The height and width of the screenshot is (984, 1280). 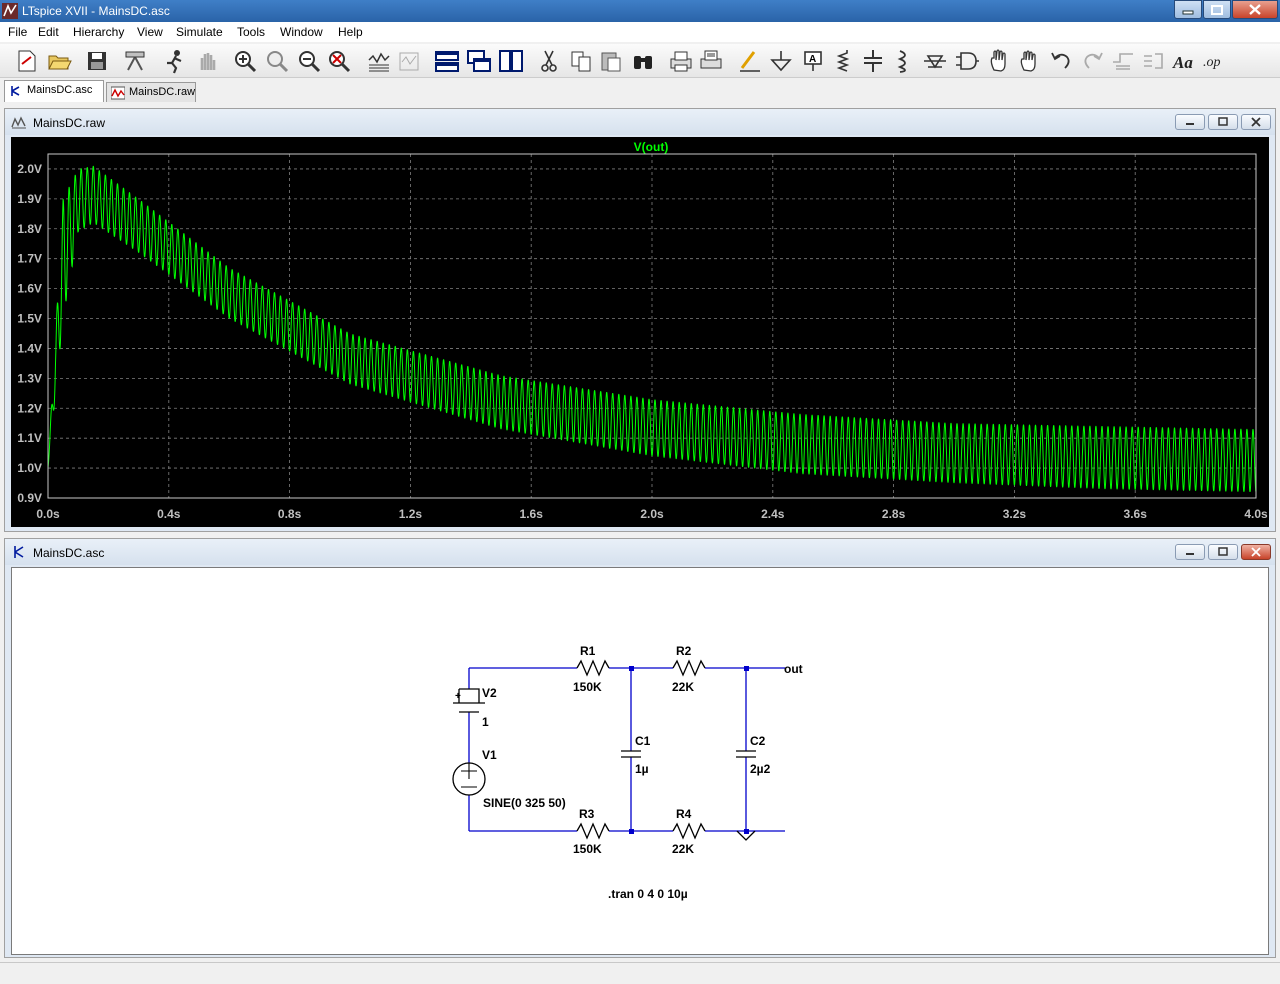 What do you see at coordinates (684, 814) in the screenshot?
I see `r4-name-label: R4` at bounding box center [684, 814].